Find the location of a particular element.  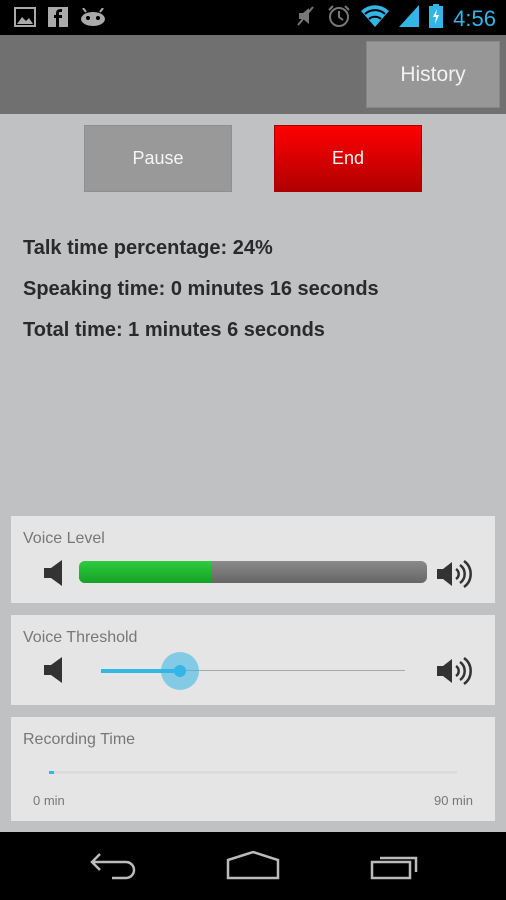

talk-percentage-text: Talk time percentage: 24% is located at coordinates (148, 248).